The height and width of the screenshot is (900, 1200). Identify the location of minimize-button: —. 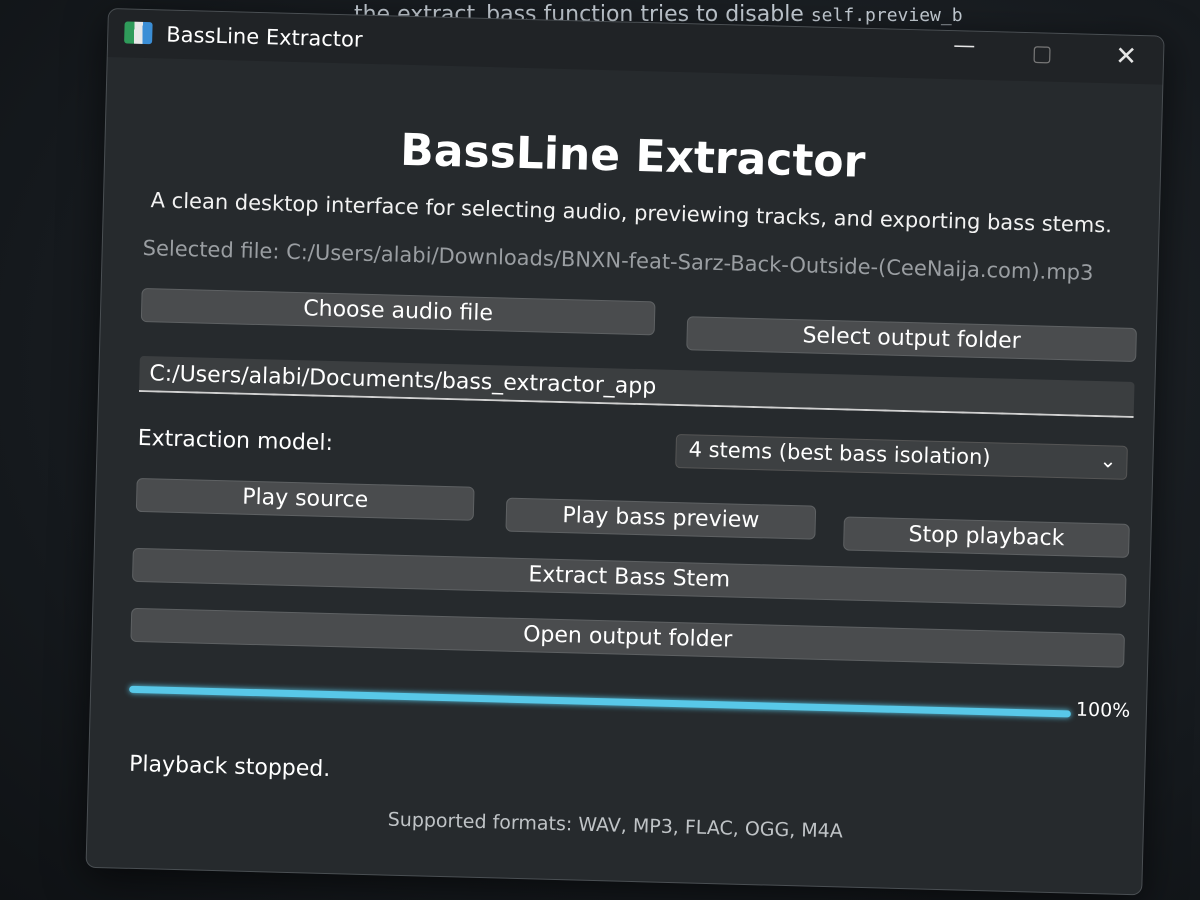
(964, 46).